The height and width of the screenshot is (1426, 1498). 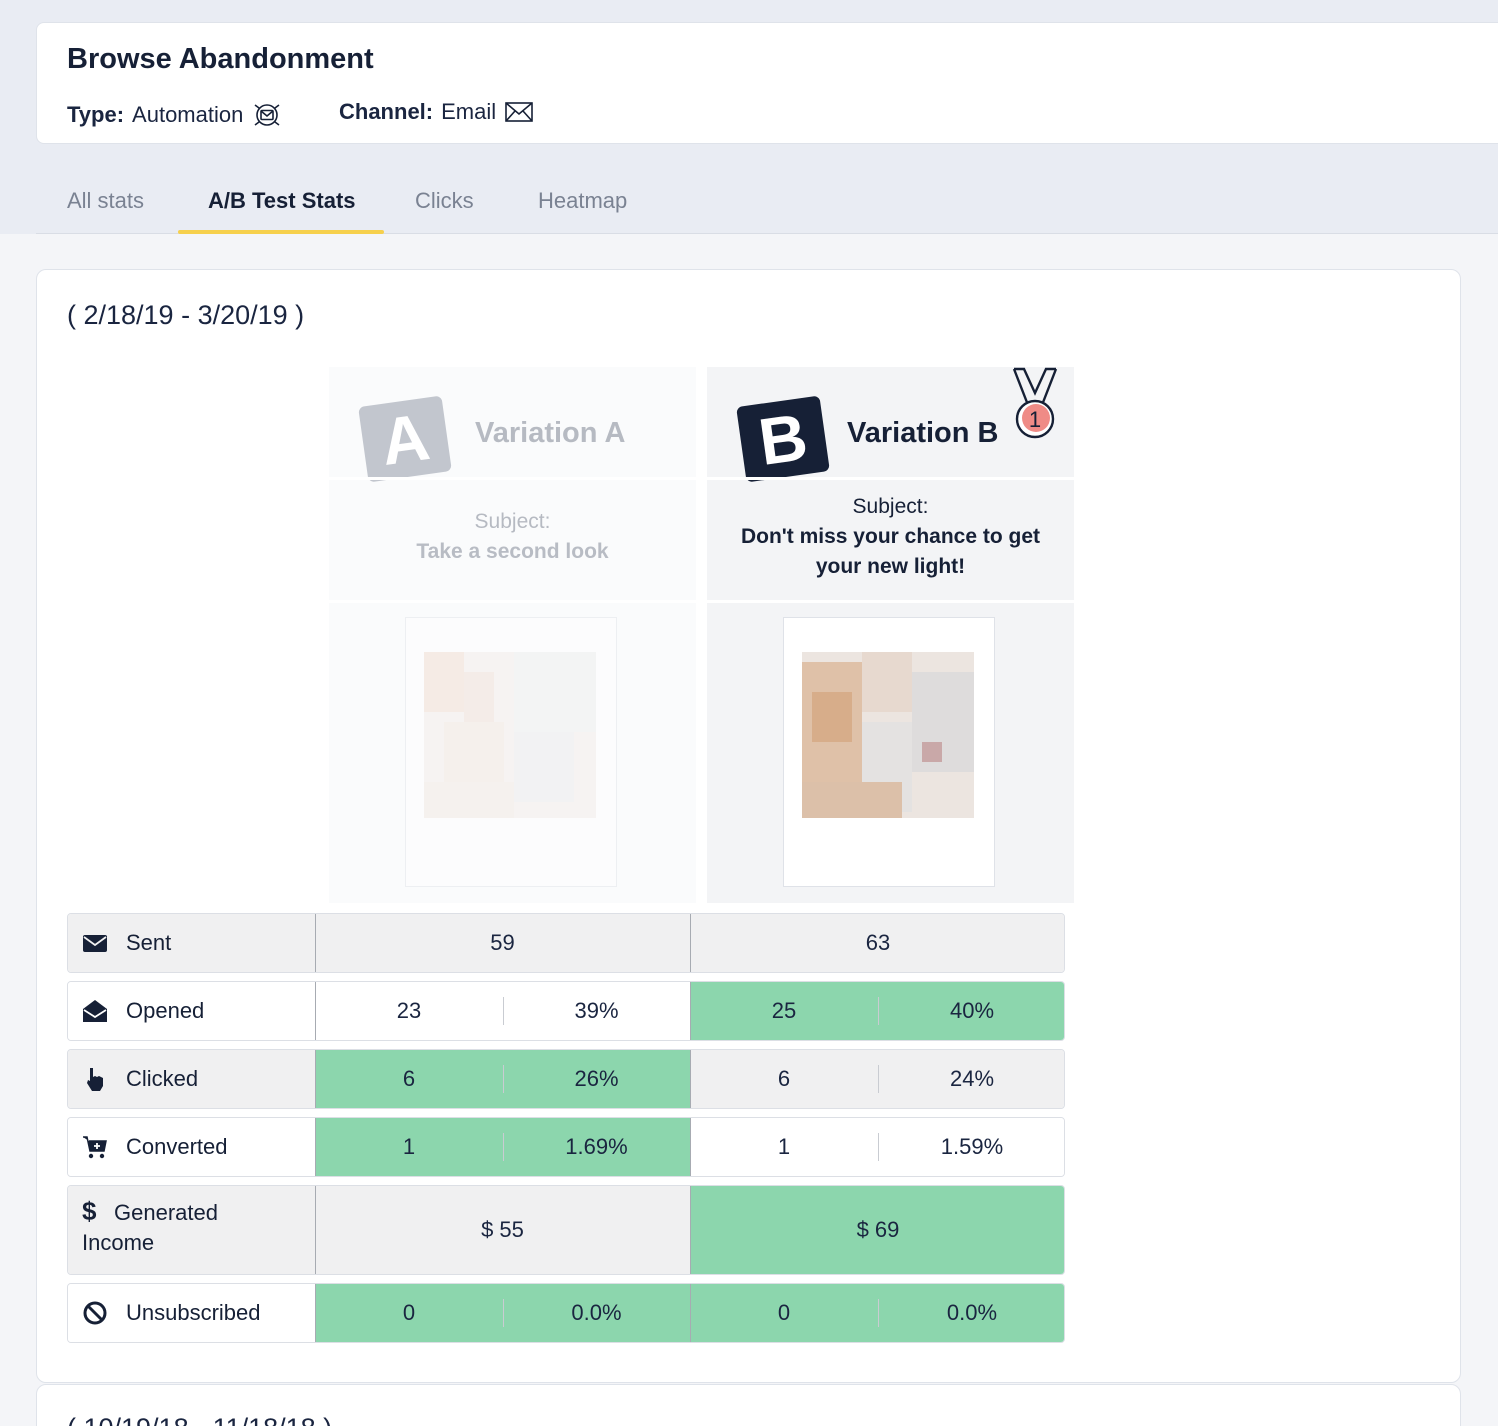 I want to click on ban-icon, so click(x=95, y=1313).